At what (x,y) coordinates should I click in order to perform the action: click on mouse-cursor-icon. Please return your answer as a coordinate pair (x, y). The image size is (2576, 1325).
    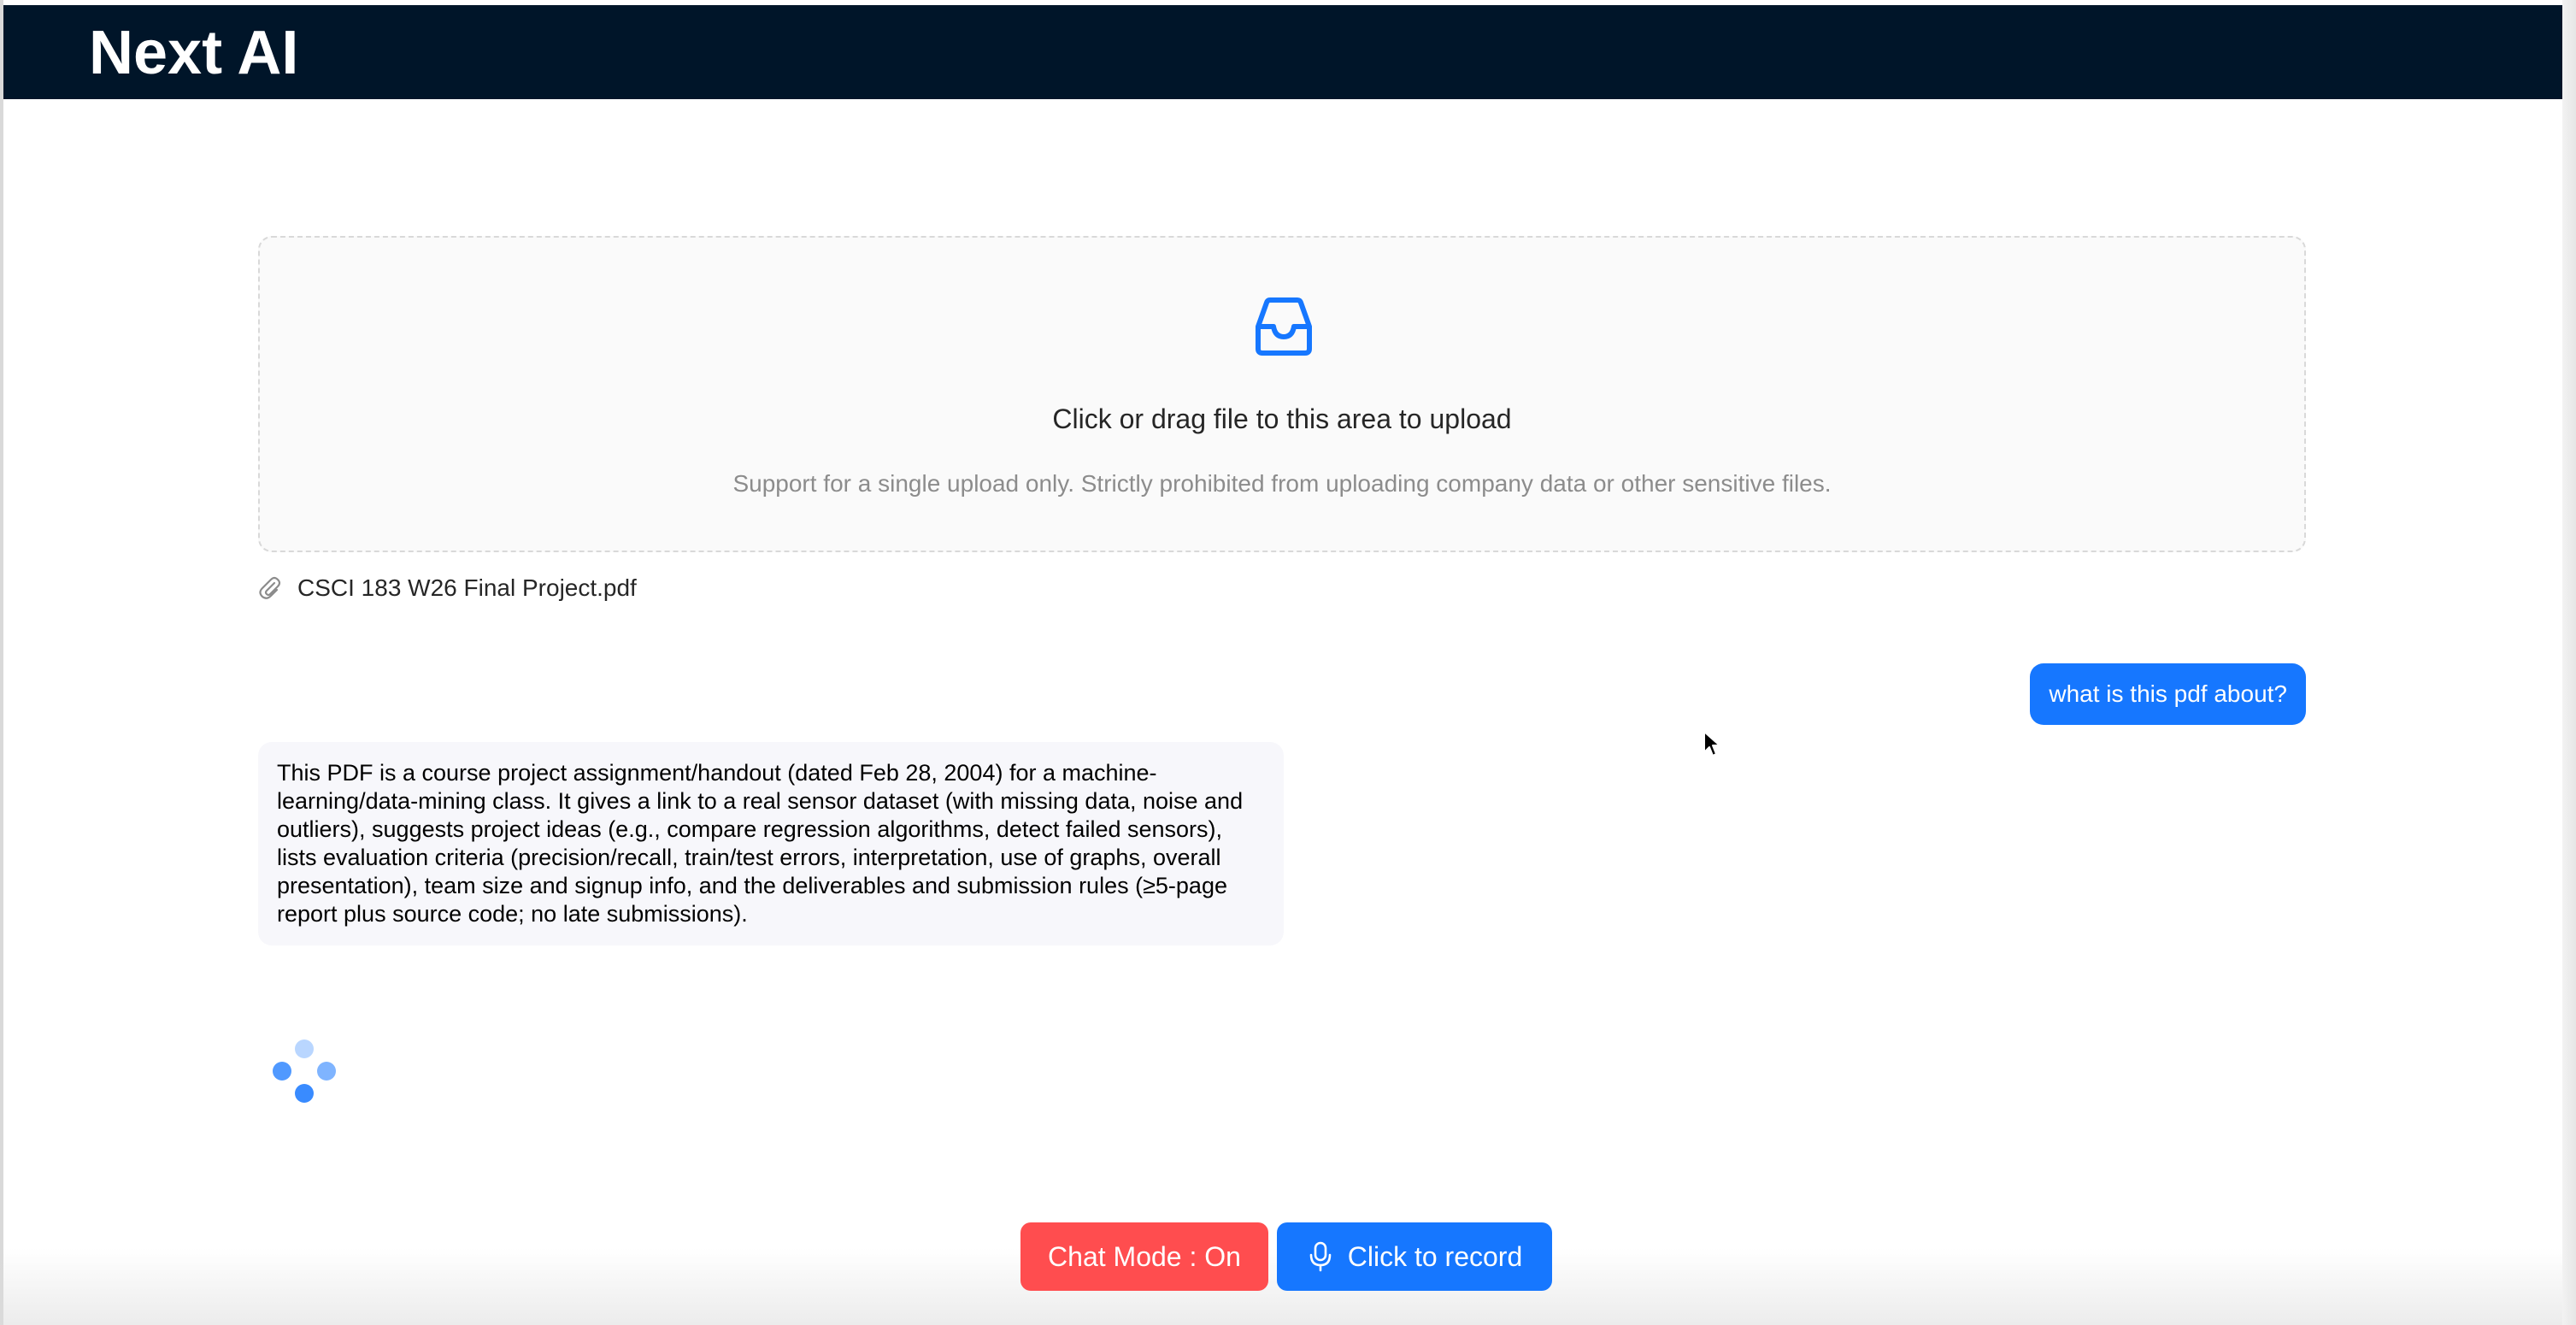
    Looking at the image, I should click on (1711, 744).